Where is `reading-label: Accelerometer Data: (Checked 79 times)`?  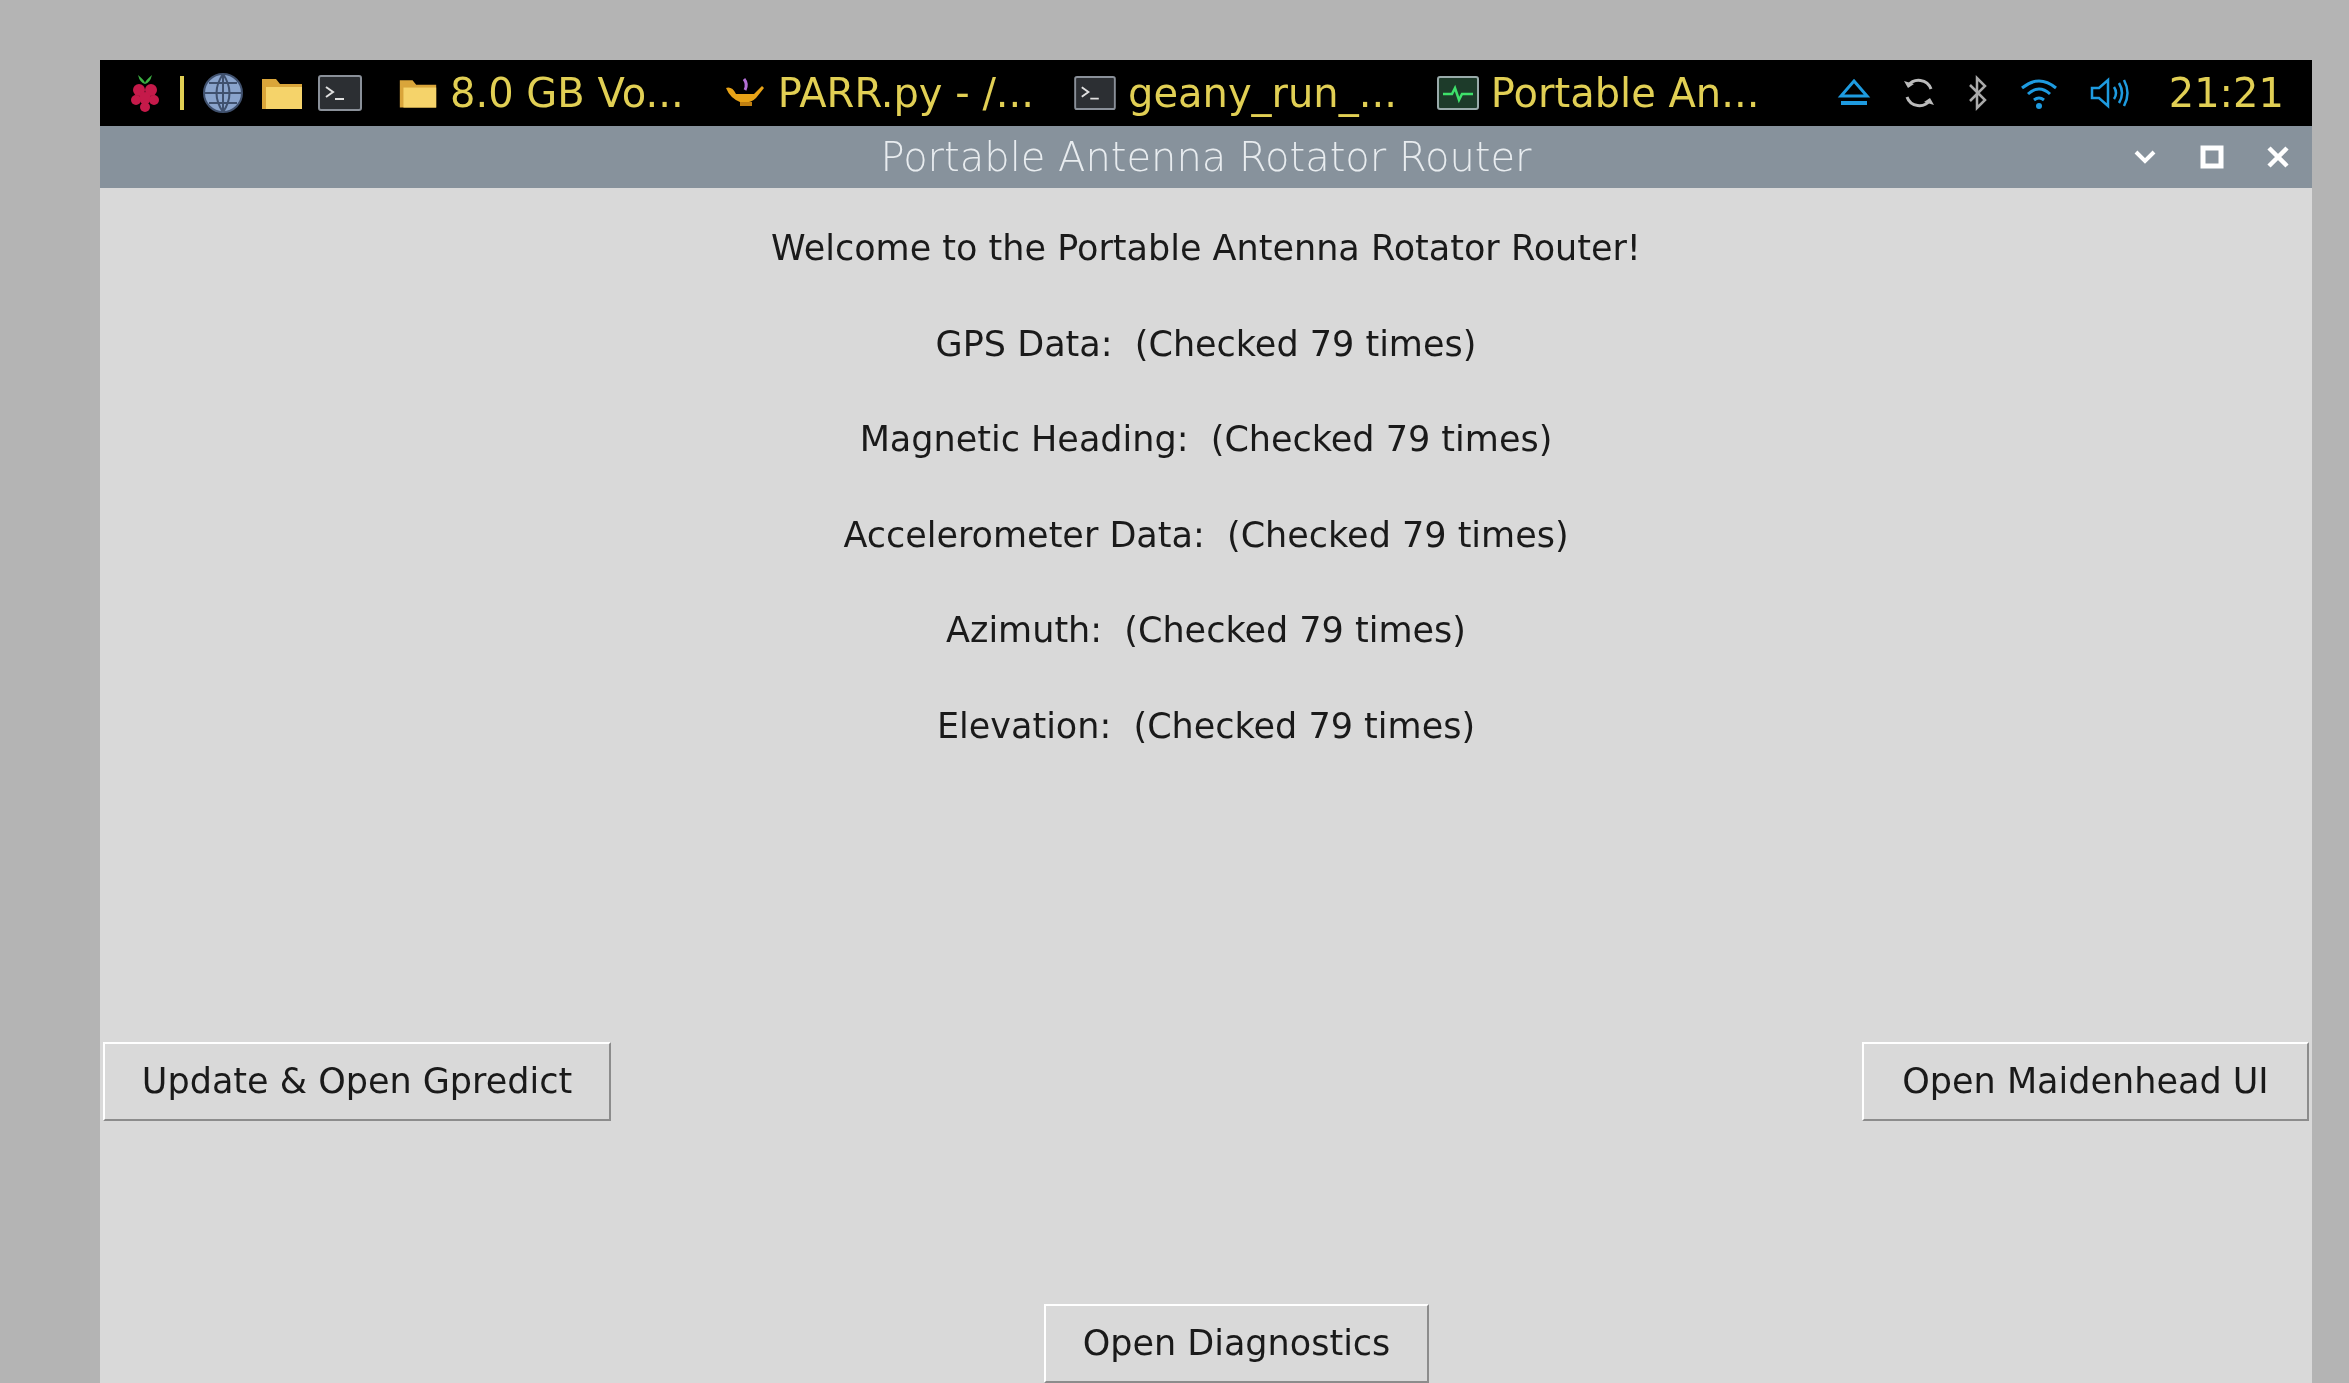 reading-label: Accelerometer Data: (Checked 79 times) is located at coordinates (1206, 535).